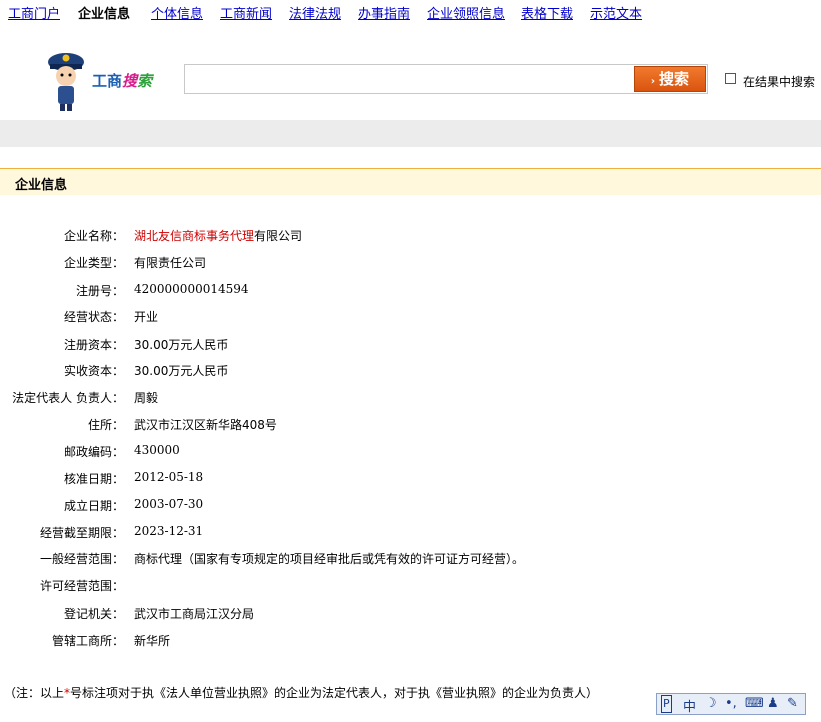  Describe the element at coordinates (773, 703) in the screenshot. I see `ime-user-icon: ♟` at that location.